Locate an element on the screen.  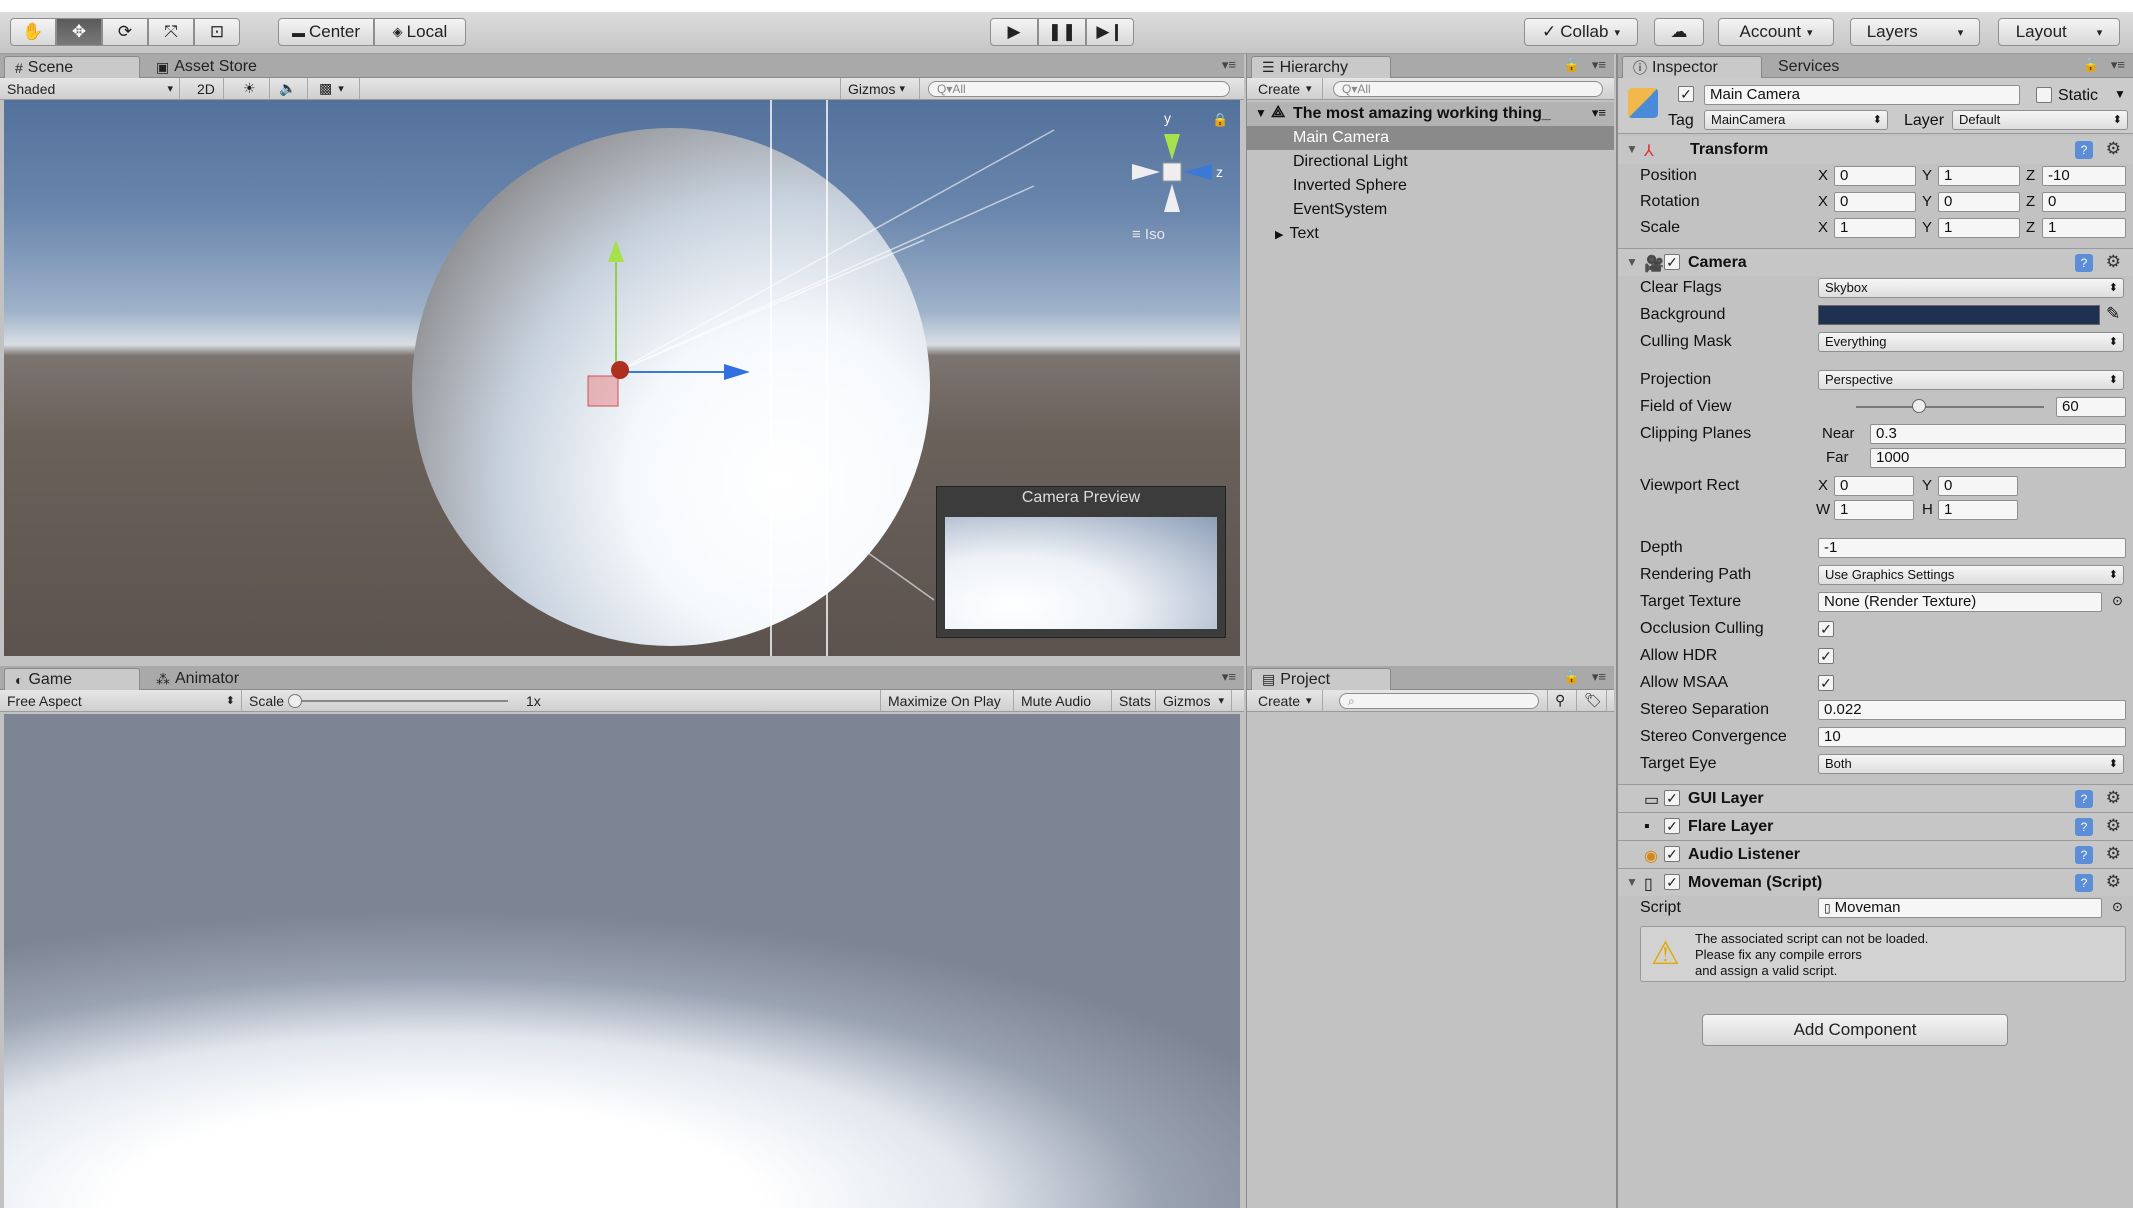
position-z-field: -10 is located at coordinates (2084, 176).